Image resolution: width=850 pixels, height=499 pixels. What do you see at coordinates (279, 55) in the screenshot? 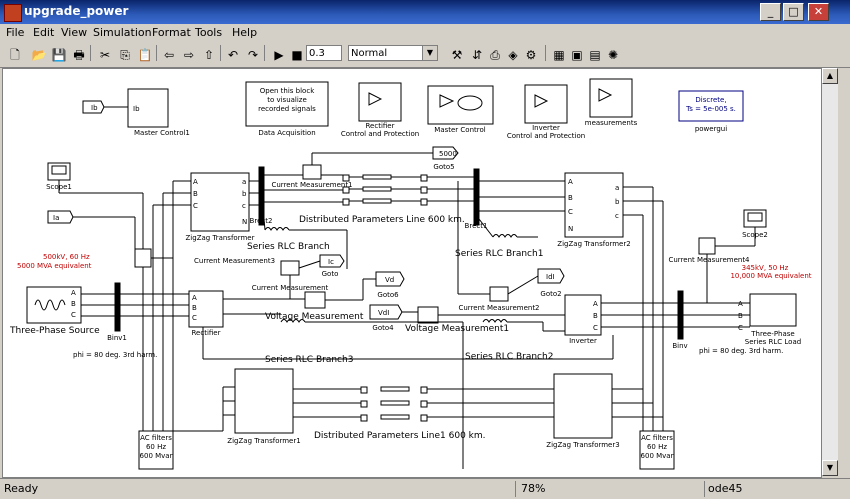
I see `start-simulation-icon: ▶` at bounding box center [279, 55].